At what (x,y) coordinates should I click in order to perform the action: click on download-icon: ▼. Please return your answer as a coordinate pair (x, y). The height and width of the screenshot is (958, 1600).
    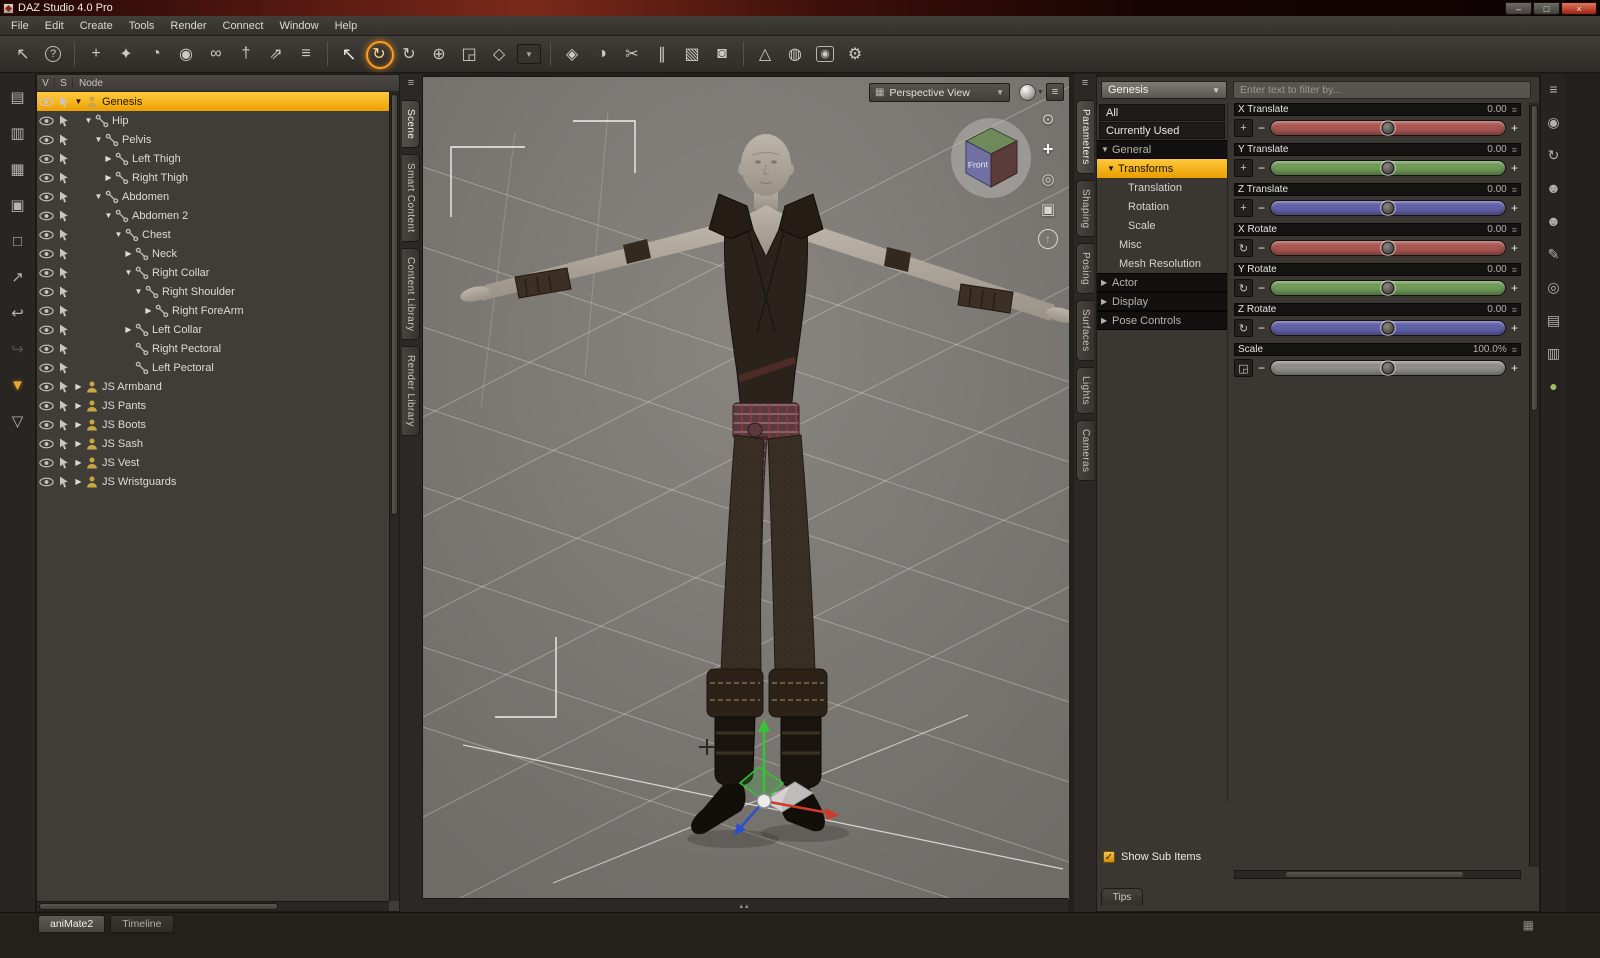
    Looking at the image, I should click on (18, 385).